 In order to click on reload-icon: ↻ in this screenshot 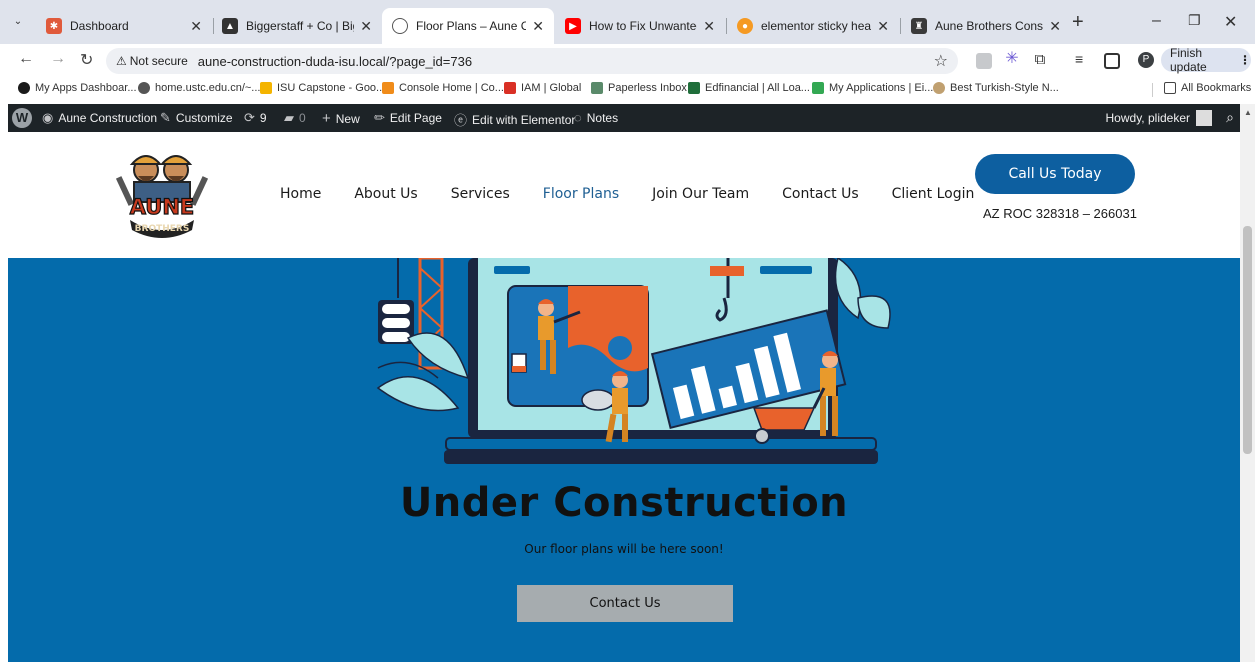, I will do `click(86, 60)`.